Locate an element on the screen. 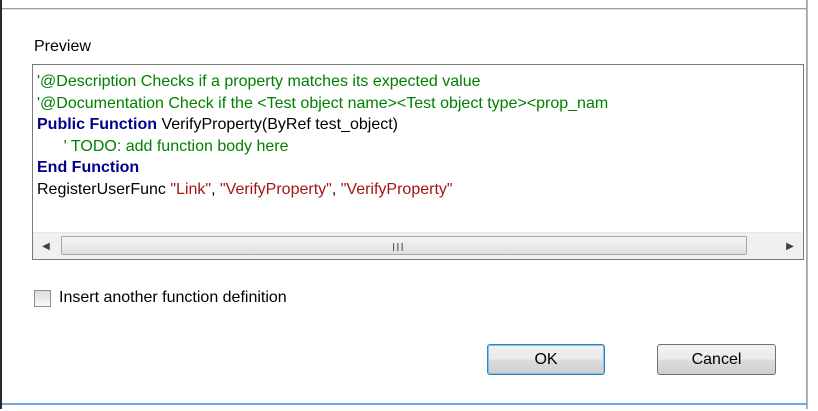 The width and height of the screenshot is (818, 411). code-line: End Function is located at coordinates (419, 168).